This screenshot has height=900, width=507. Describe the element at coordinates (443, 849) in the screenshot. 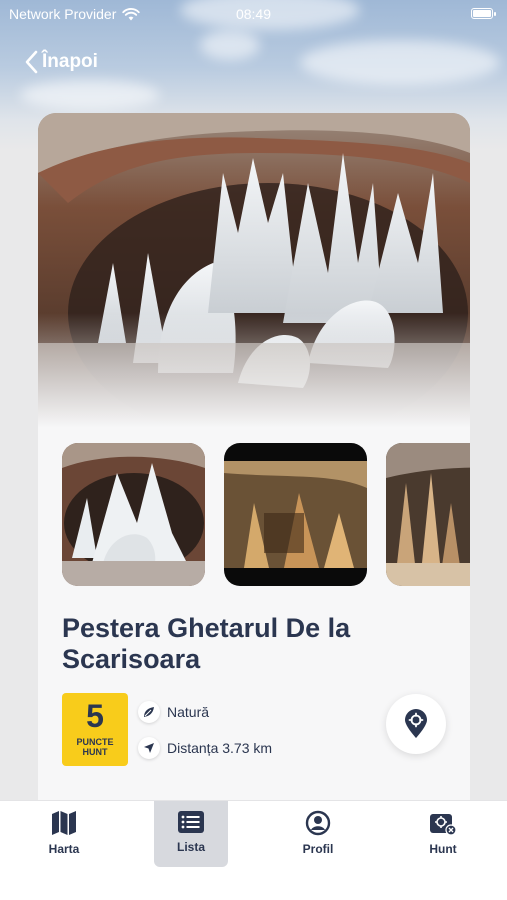

I see `tab-hunt-label: Hunt` at that location.